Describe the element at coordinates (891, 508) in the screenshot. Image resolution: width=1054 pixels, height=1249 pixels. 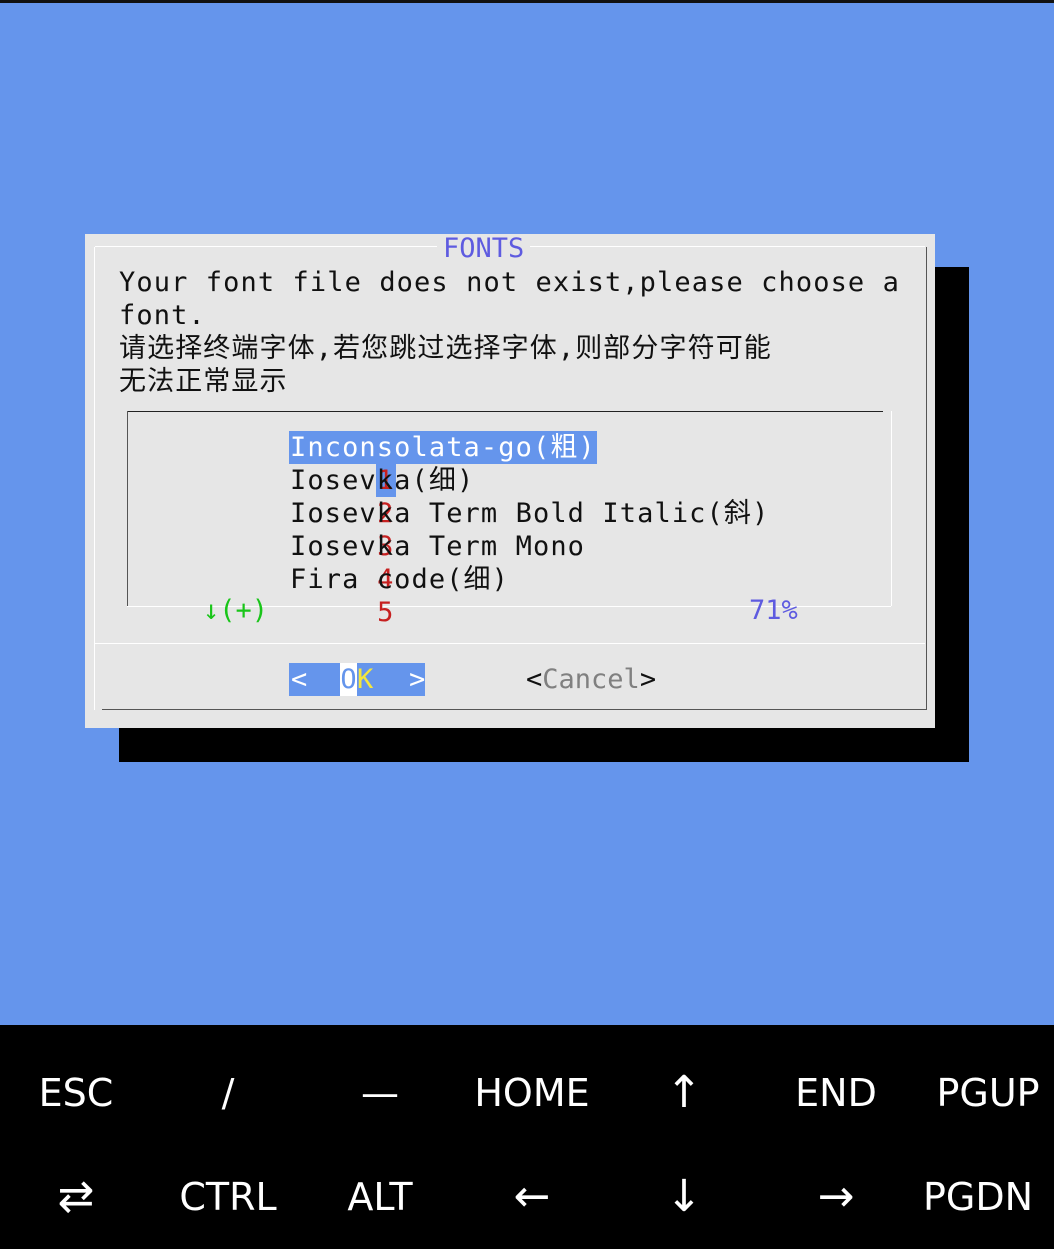
I see `list-frame-right` at that location.